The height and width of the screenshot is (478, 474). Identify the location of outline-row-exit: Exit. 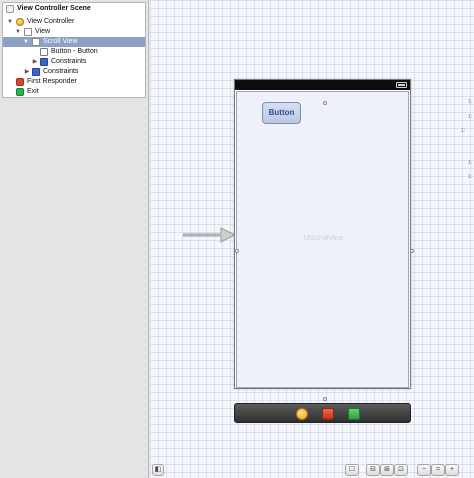
(74, 92).